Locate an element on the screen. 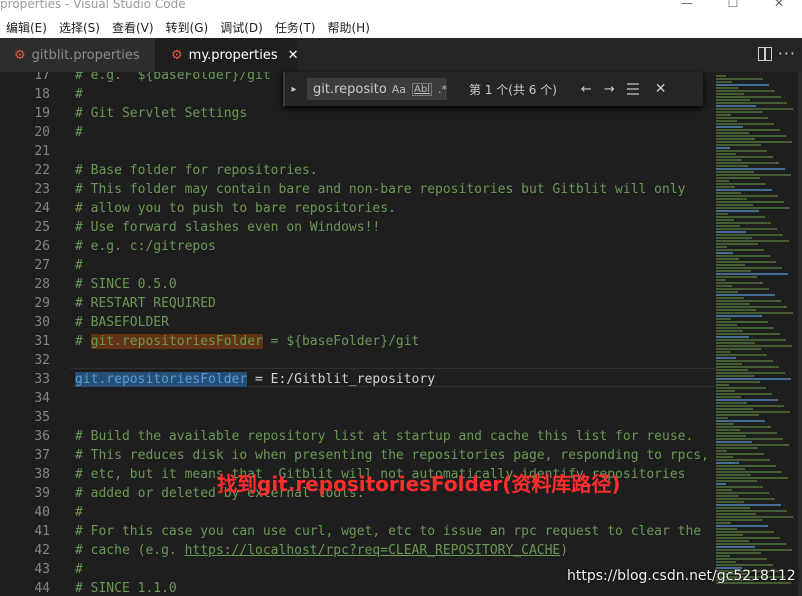  code-token: # e.g. ${baseFolder}/git is located at coordinates (173, 77).